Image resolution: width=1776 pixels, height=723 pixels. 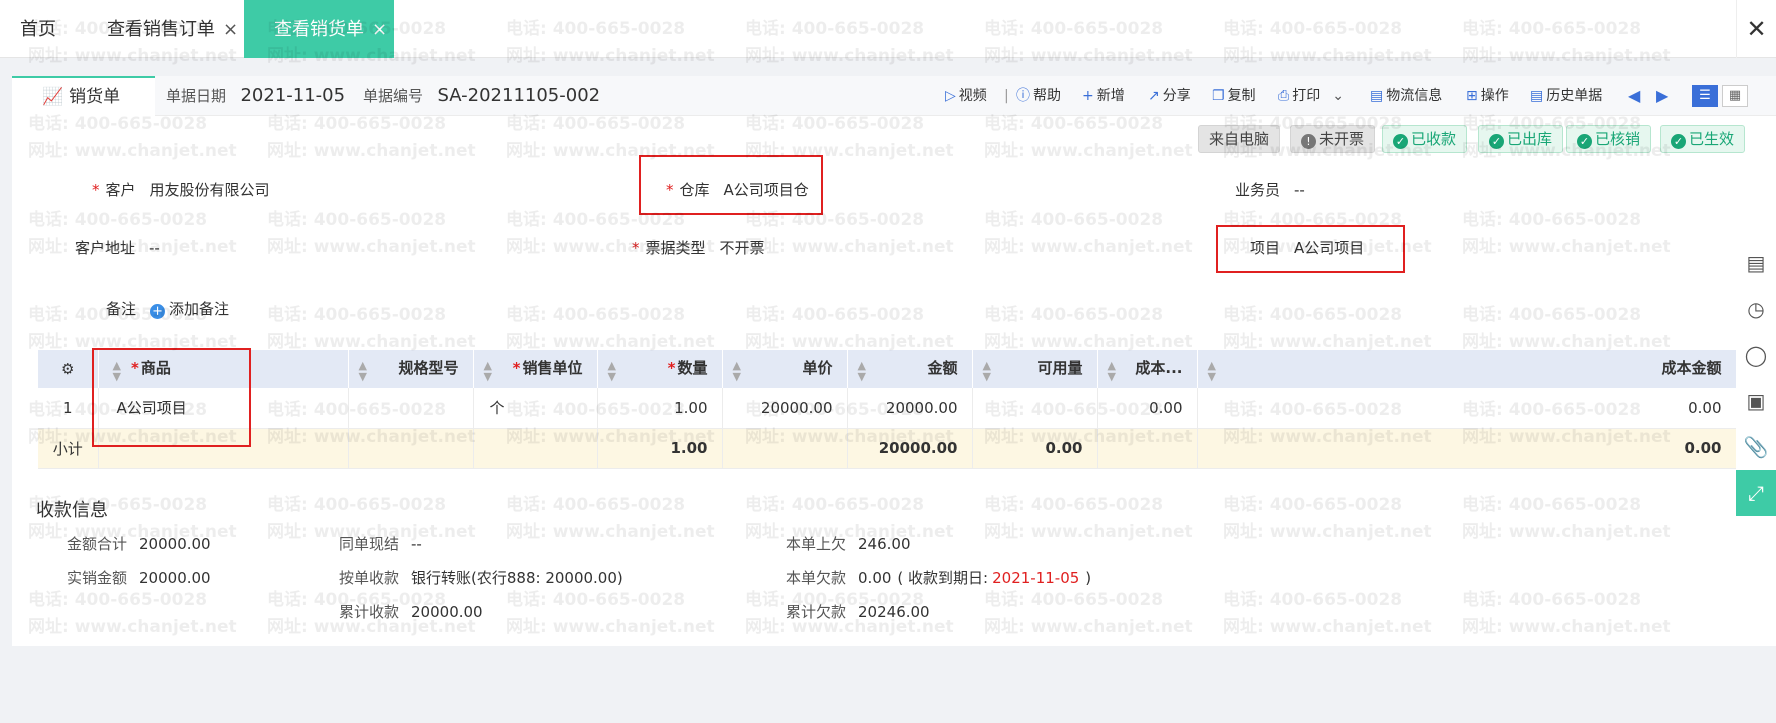 What do you see at coordinates (1234, 96) in the screenshot?
I see `copy-button: ❐ 复制` at bounding box center [1234, 96].